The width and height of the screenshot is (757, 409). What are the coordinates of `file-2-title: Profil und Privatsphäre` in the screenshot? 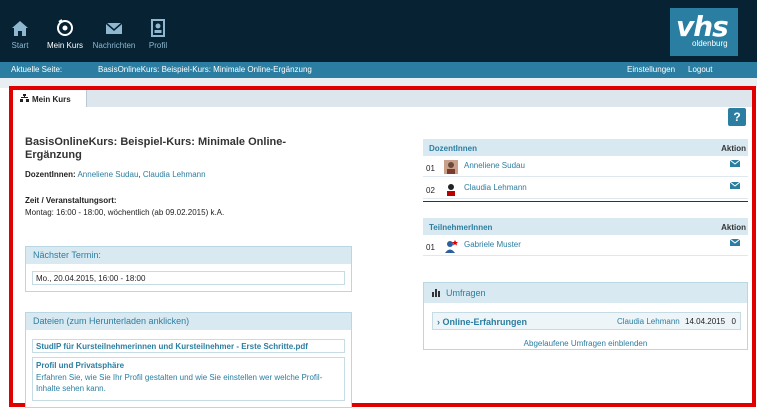 It's located at (80, 365).